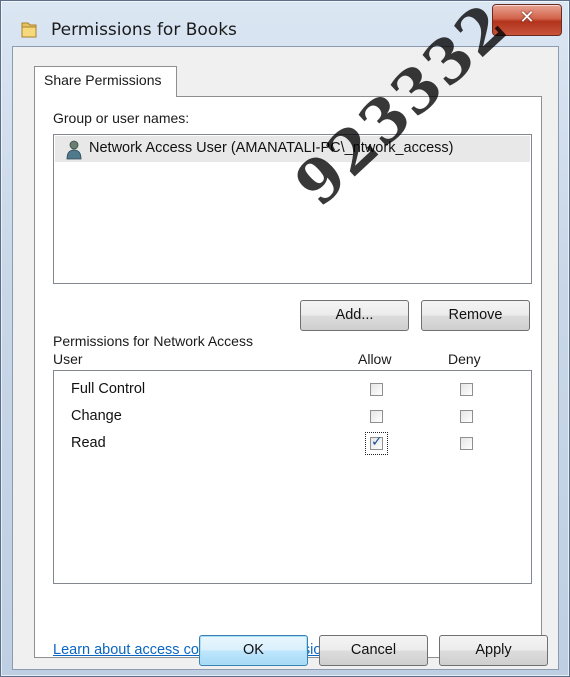  What do you see at coordinates (108, 389) in the screenshot?
I see `permission-name: Full Control` at bounding box center [108, 389].